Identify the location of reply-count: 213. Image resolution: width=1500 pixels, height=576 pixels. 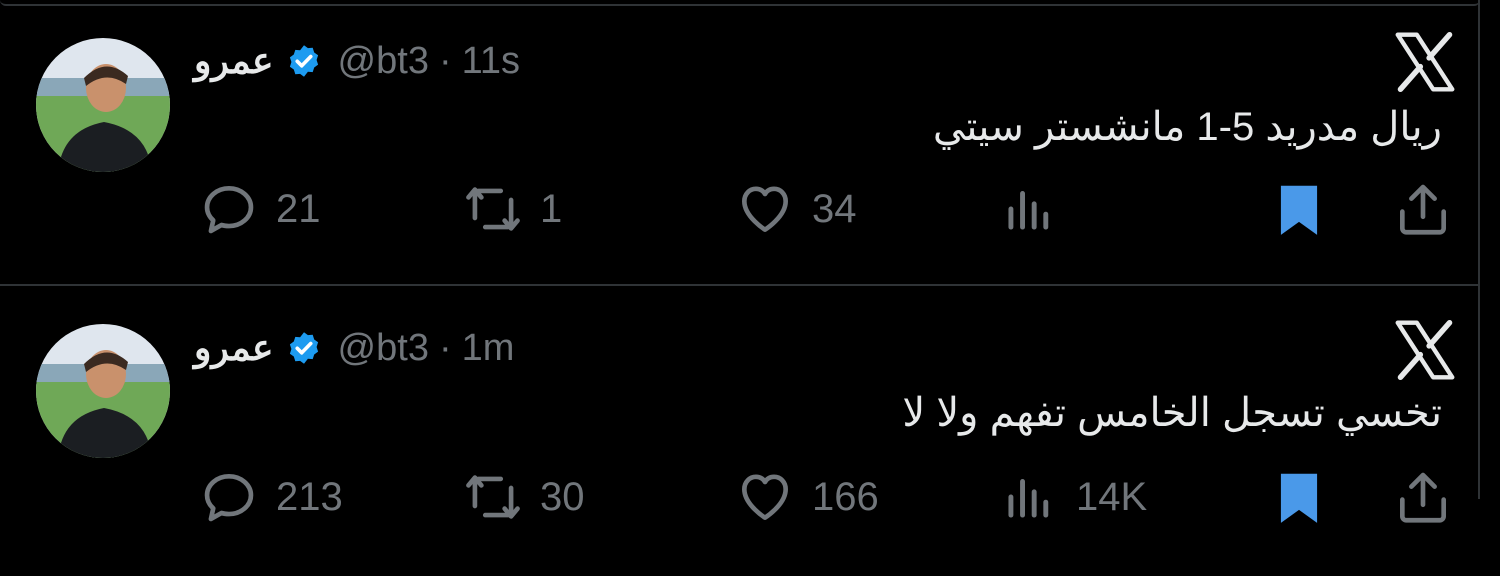
(309, 496).